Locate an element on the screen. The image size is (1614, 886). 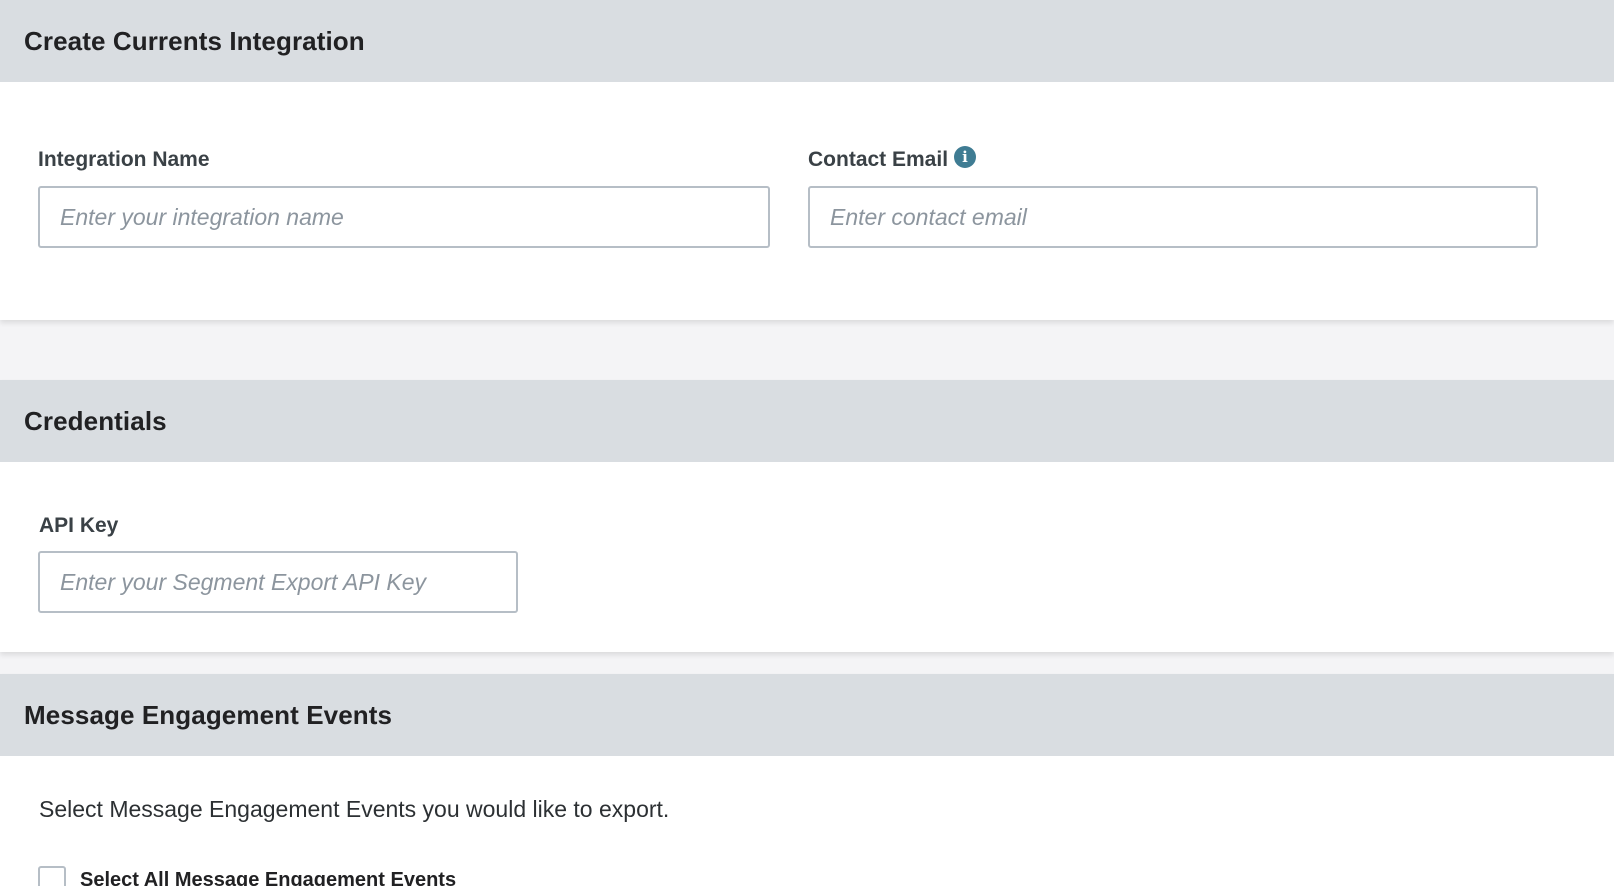
api-key-label-text: API Key is located at coordinates (79, 525).